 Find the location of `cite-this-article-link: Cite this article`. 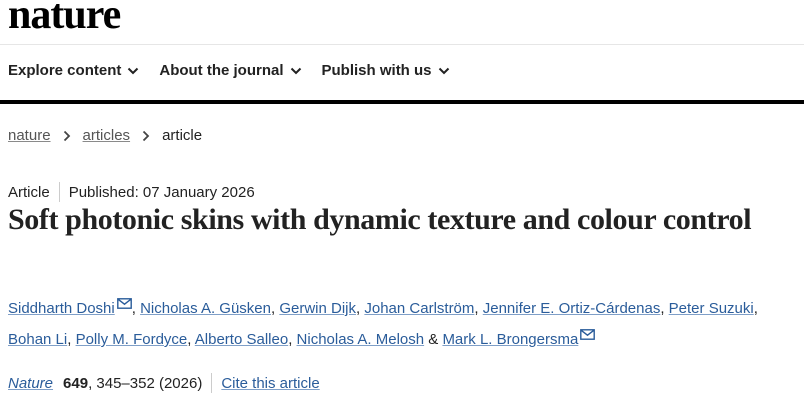

cite-this-article-link: Cite this article is located at coordinates (270, 383).